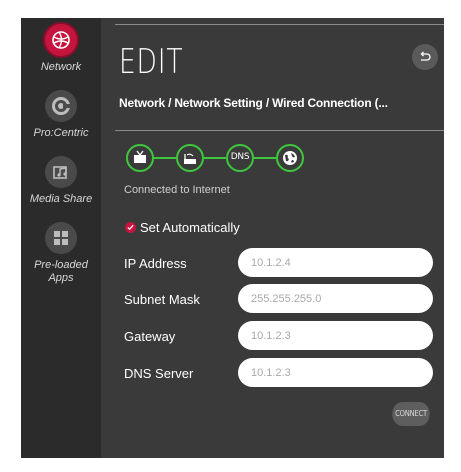 This screenshot has width=461, height=472. I want to click on network-icon, so click(61, 40).